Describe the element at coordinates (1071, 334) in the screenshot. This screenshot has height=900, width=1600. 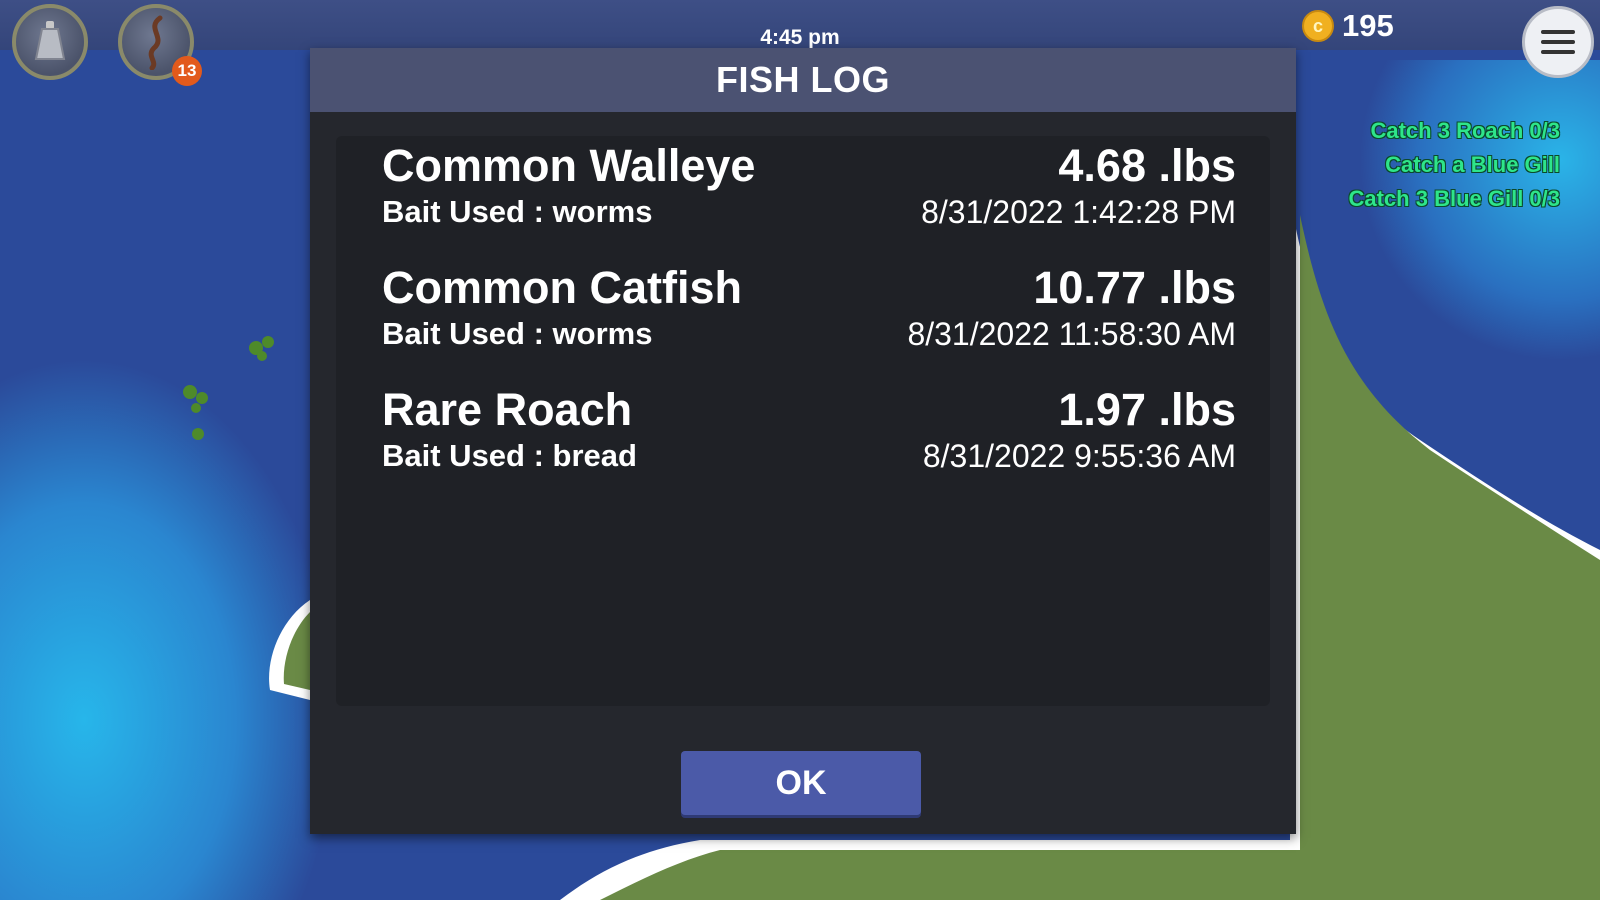
I see `catch-timestamp: 8/31/2022 11:58:30 AM` at that location.